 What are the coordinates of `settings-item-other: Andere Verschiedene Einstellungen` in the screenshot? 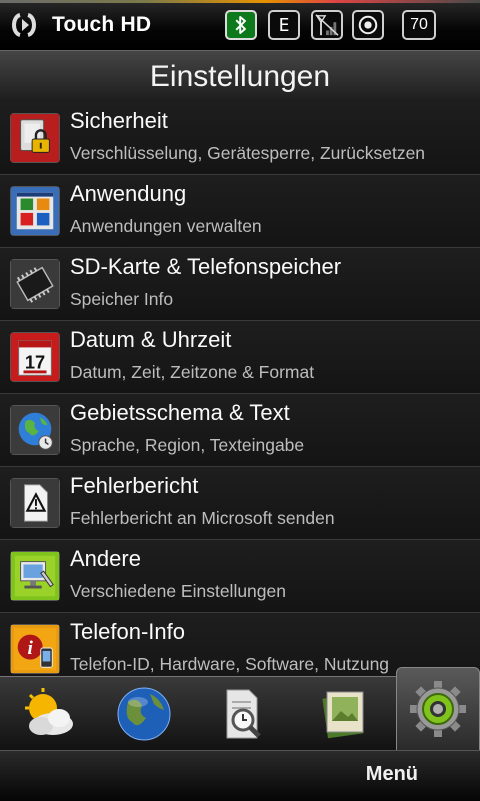 It's located at (240, 576).